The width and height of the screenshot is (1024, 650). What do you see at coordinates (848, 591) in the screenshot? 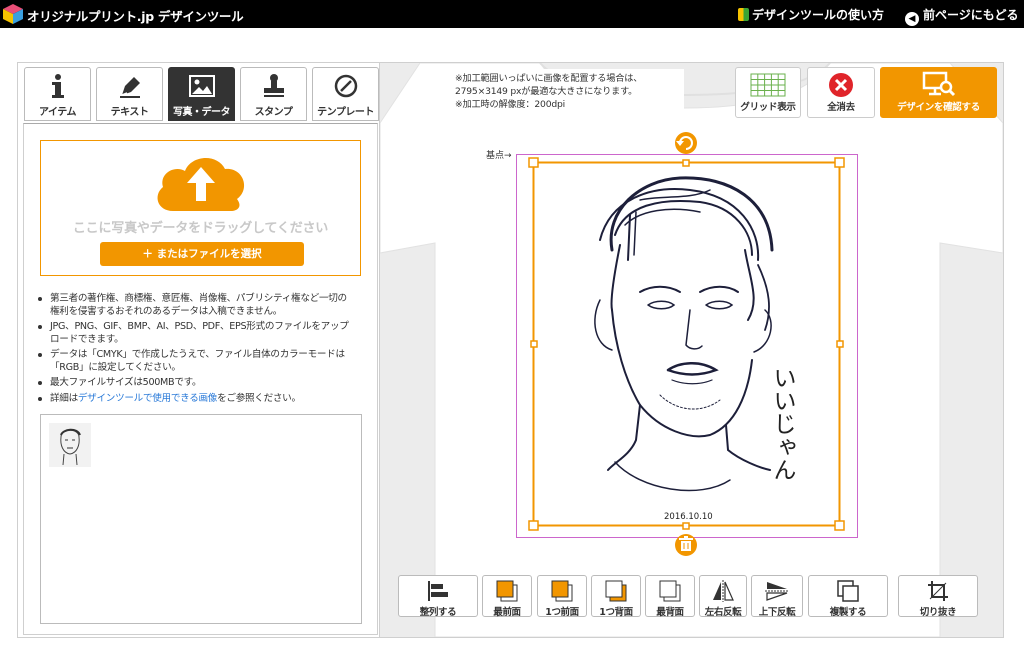
I see `duplicate-icon` at bounding box center [848, 591].